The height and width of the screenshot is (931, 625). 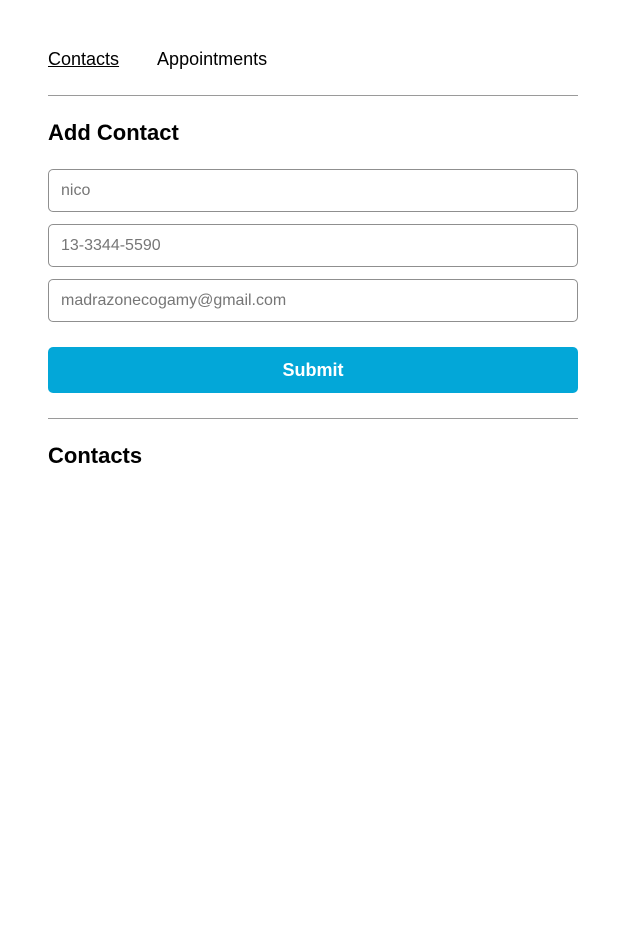 I want to click on nav-link-appointments: Appointments, so click(x=212, y=59).